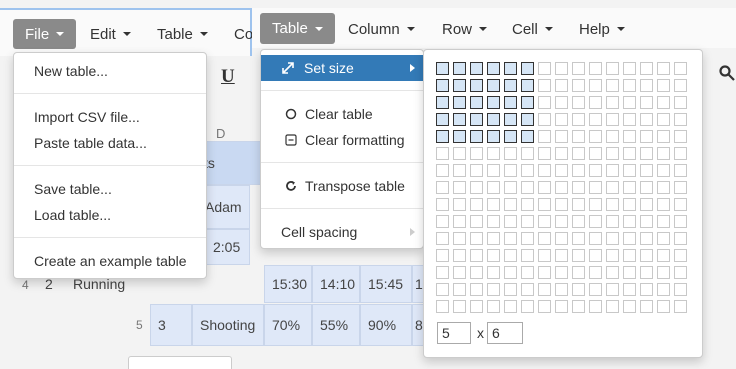 The height and width of the screenshot is (369, 736). What do you see at coordinates (228, 77) in the screenshot?
I see `underline-button: U` at bounding box center [228, 77].